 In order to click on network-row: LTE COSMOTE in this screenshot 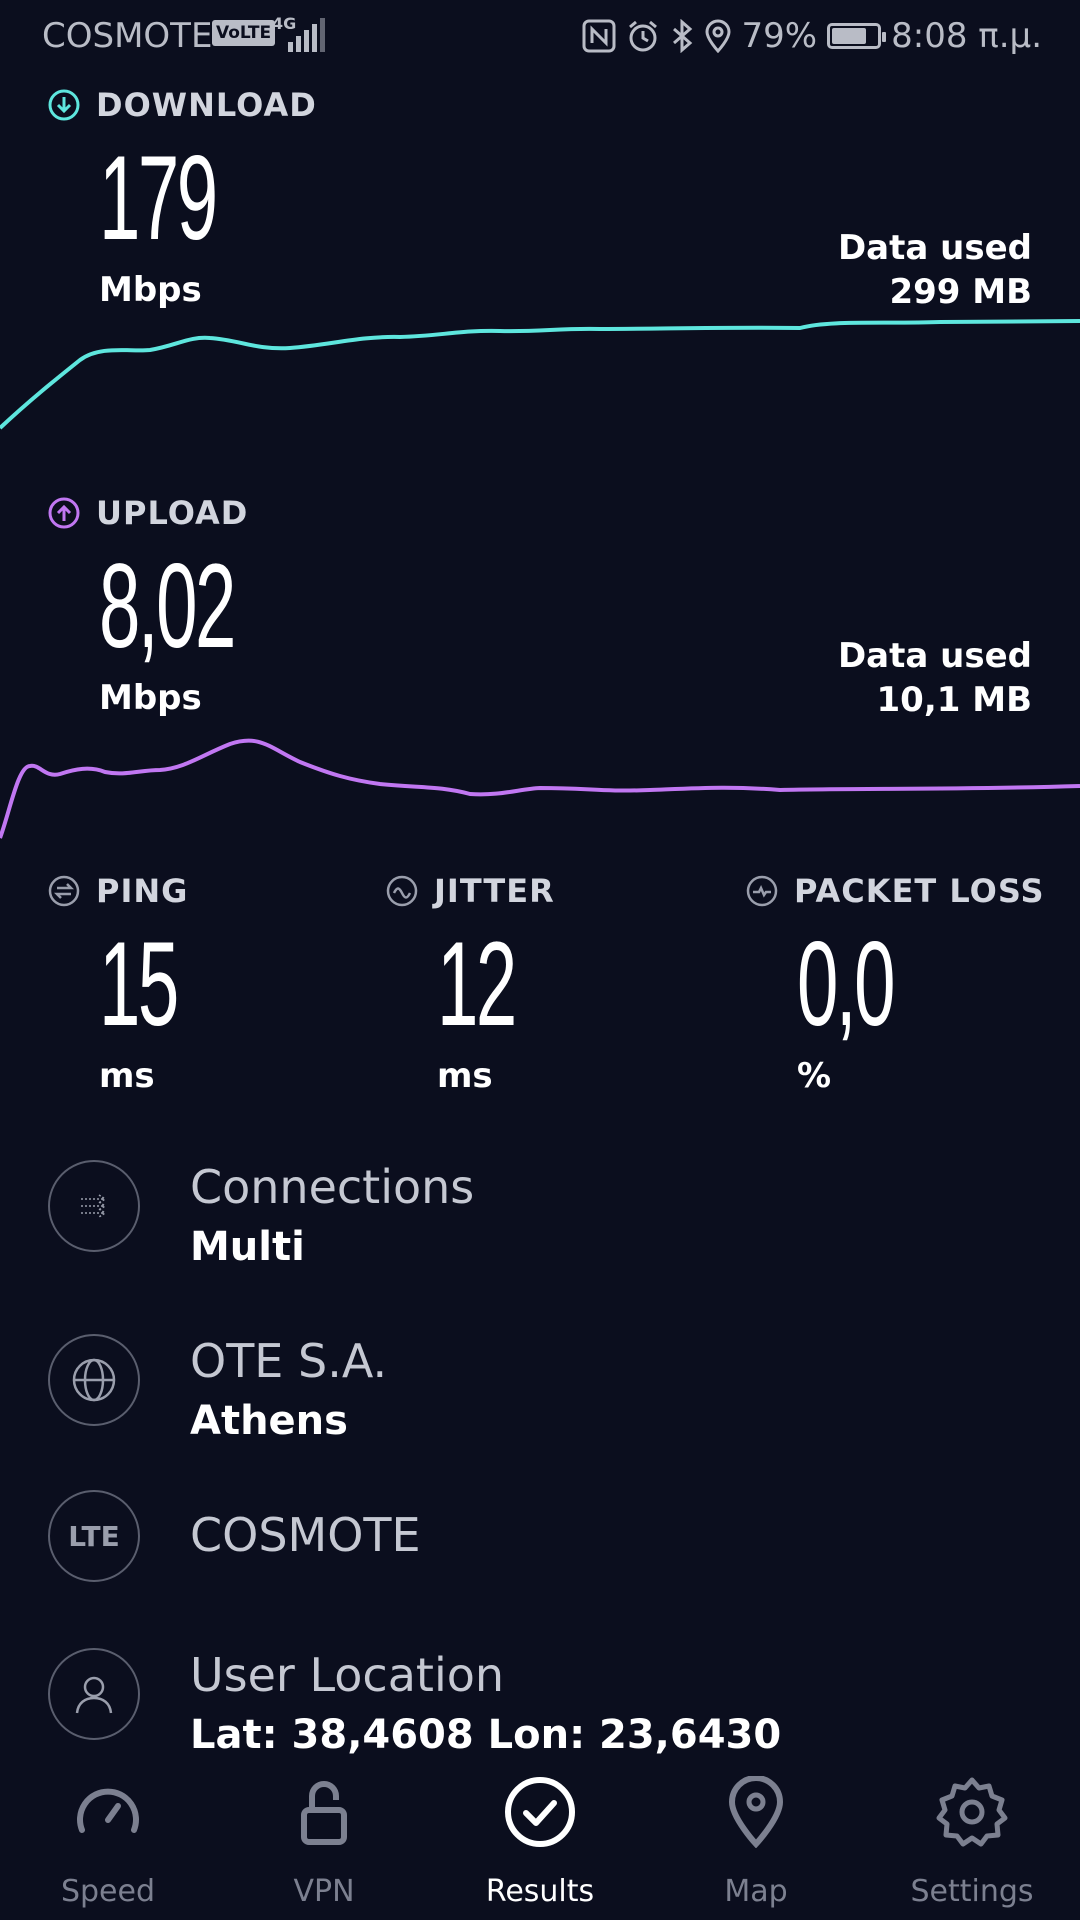, I will do `click(540, 1540)`.